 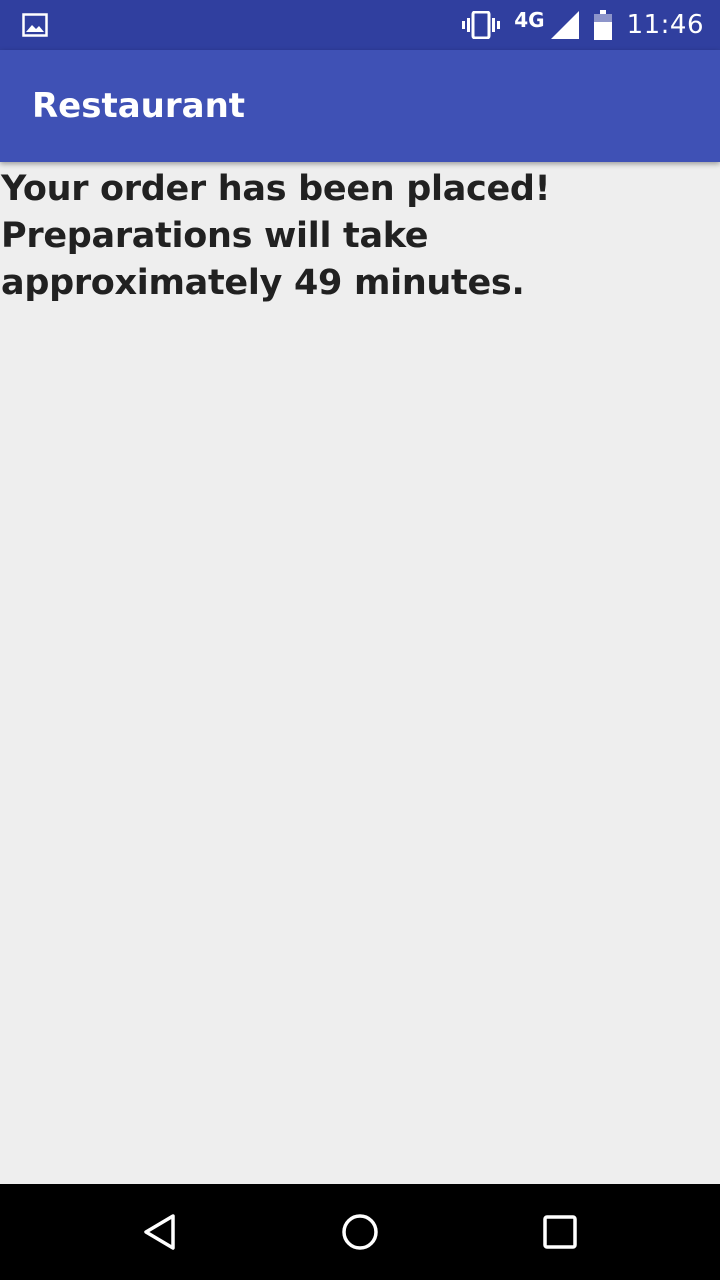 I want to click on navigation-bar, so click(x=360, y=1232).